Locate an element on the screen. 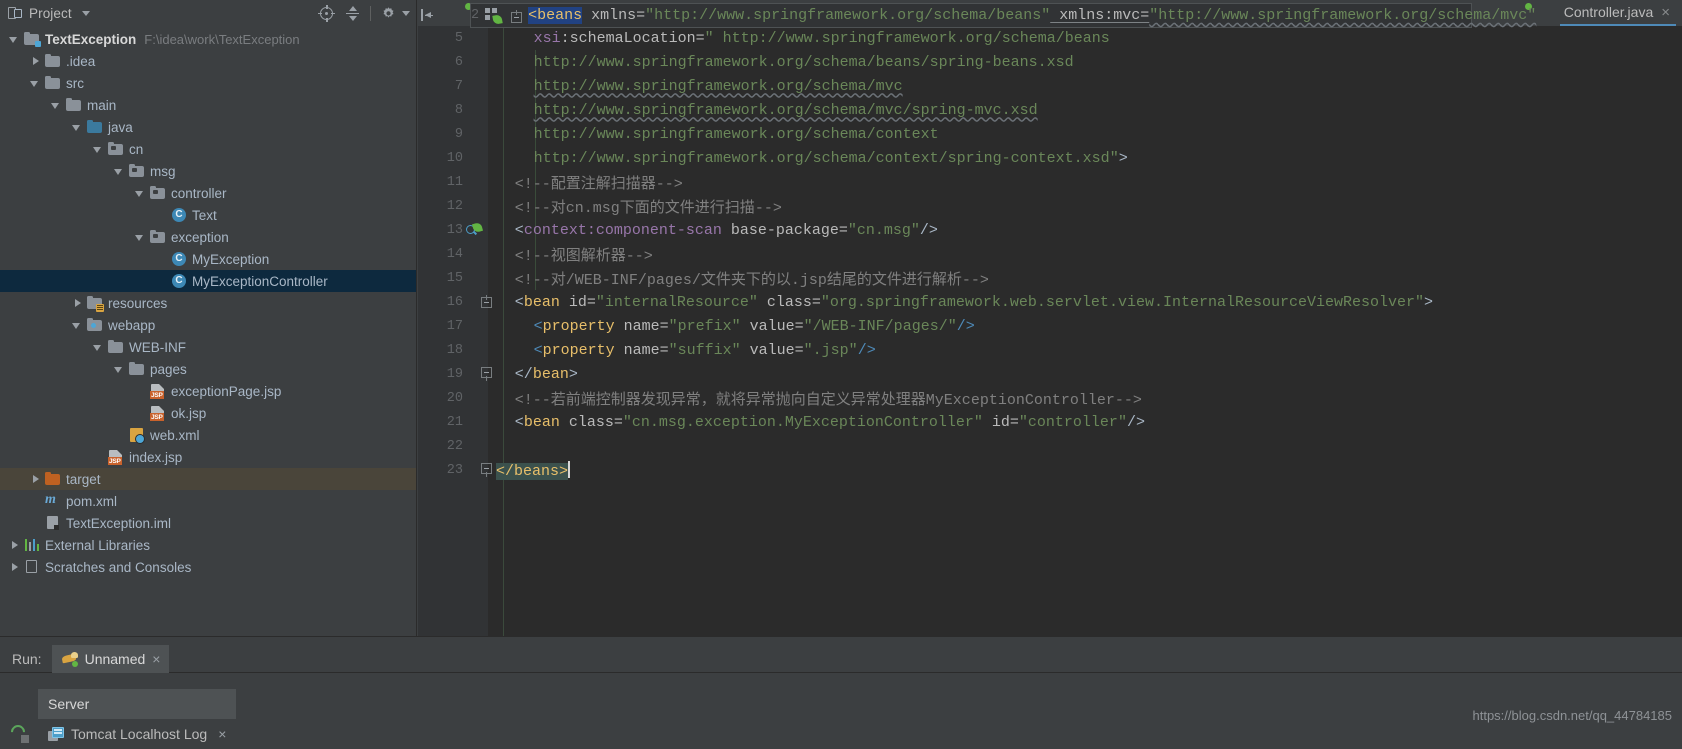 The height and width of the screenshot is (749, 1682). tree-node-pom-xml: m pom.xml is located at coordinates (208, 501).